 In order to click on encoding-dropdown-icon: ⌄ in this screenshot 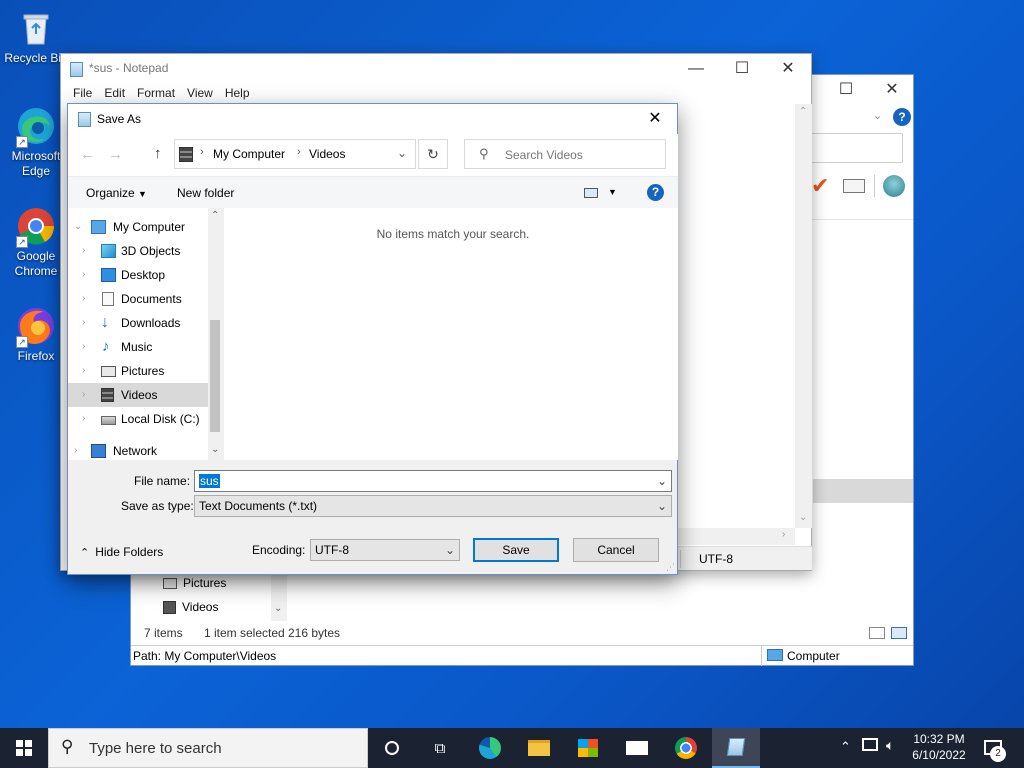, I will do `click(450, 550)`.